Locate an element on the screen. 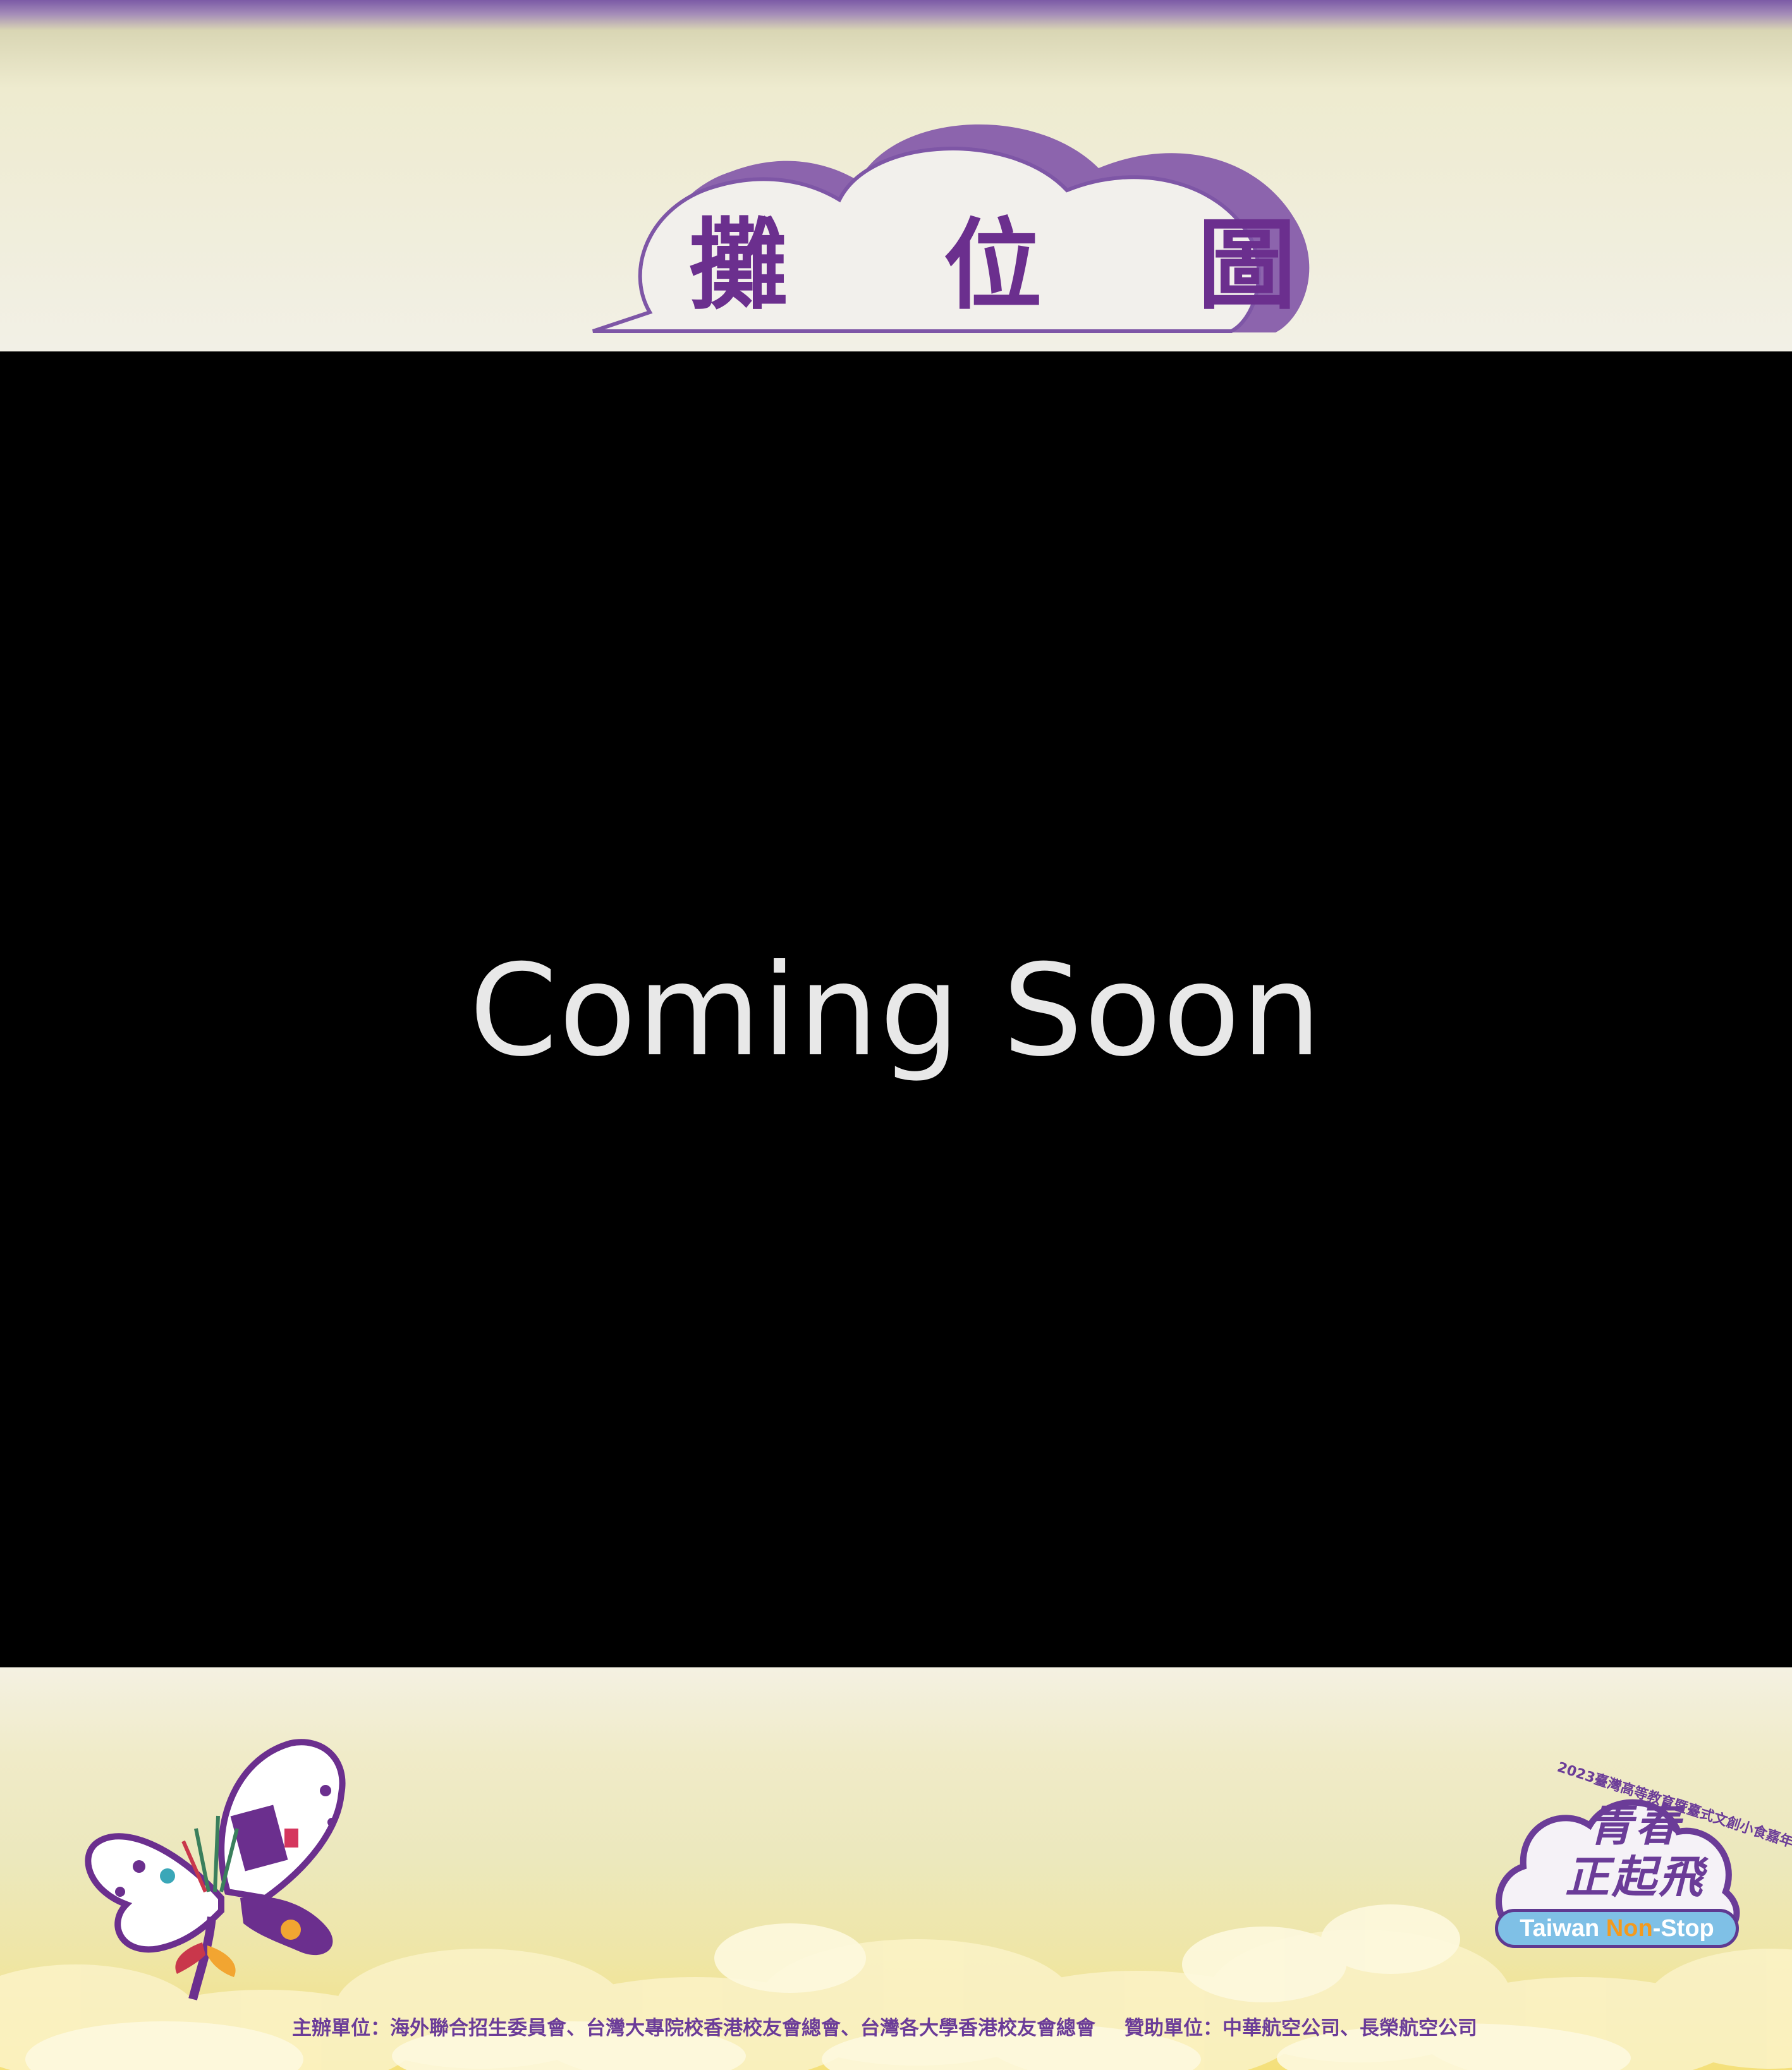  logo-tagline-part1: Taiwan is located at coordinates (1563, 1928).